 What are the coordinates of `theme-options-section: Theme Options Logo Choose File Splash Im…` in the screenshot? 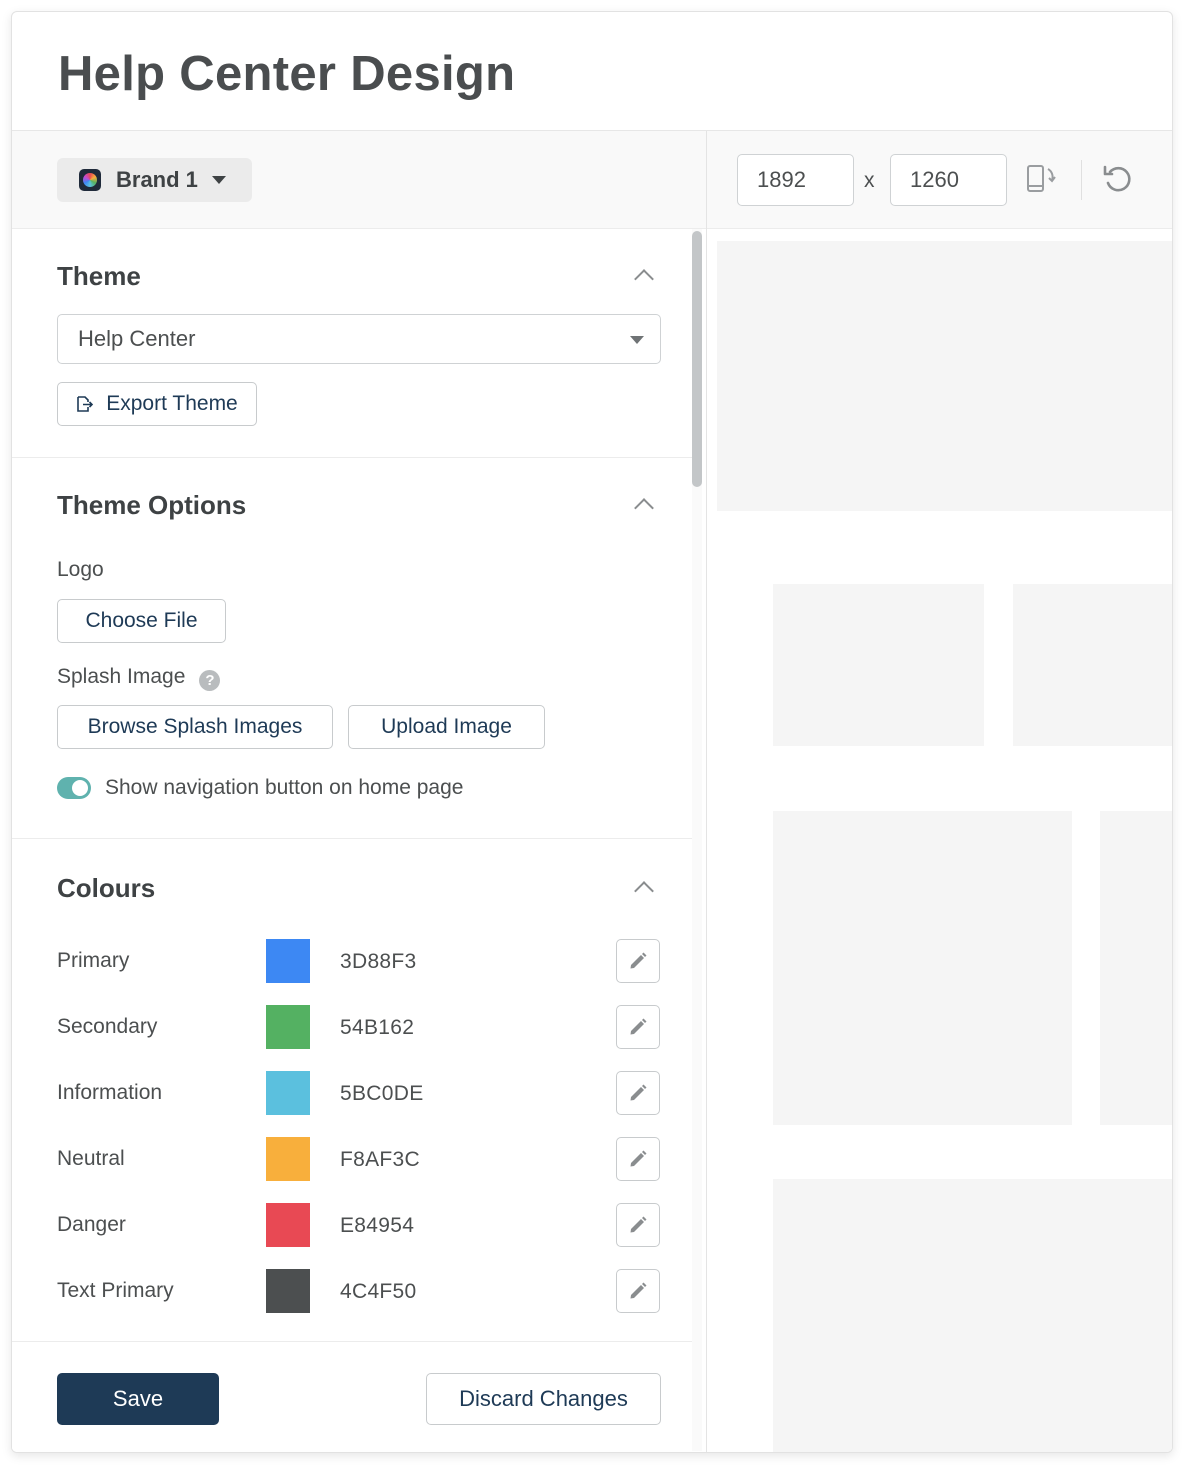 It's located at (352, 648).